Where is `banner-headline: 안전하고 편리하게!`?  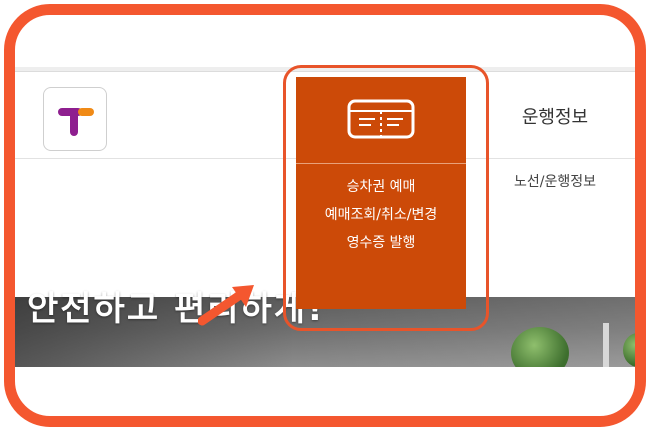 banner-headline: 안전하고 편리하게! is located at coordinates (176, 309).